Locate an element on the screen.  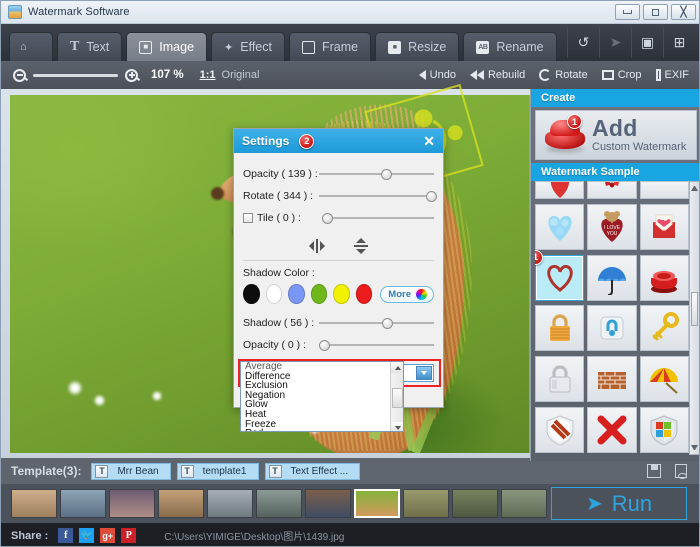
flip-vertical-icon is located at coordinates (361, 246).